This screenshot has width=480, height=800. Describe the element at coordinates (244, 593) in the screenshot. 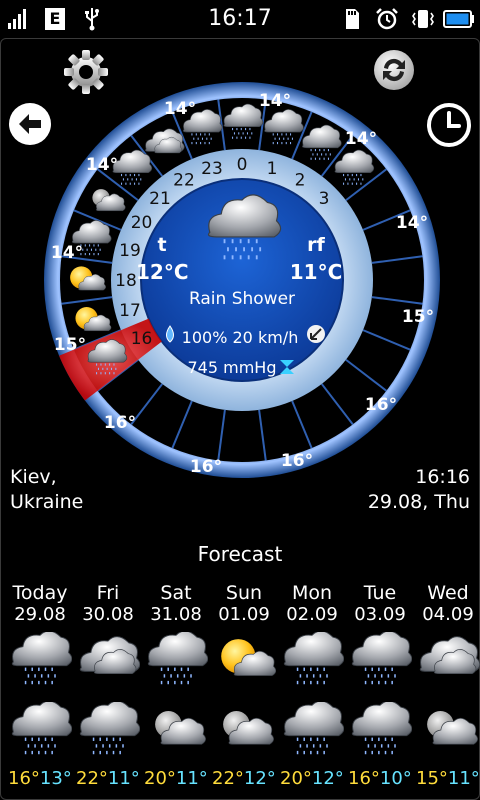

I see `forecast-day-name: Sun` at that location.